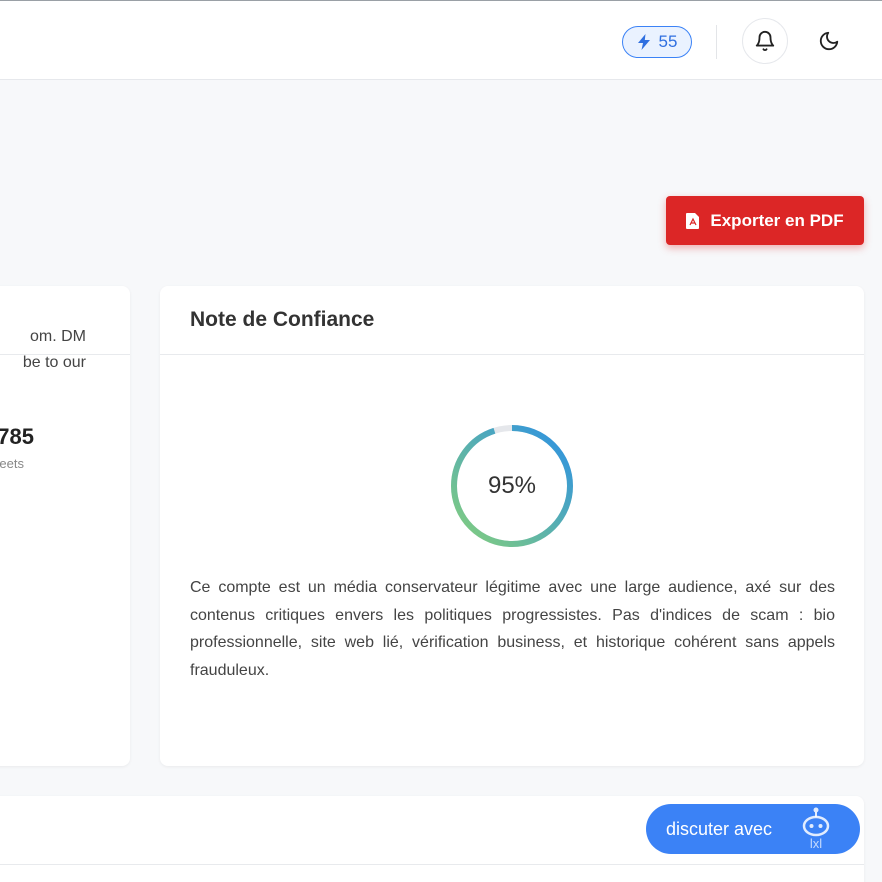  Describe the element at coordinates (43, 240) in the screenshot. I see `profile-bio-clip: om. DM be to our` at that location.